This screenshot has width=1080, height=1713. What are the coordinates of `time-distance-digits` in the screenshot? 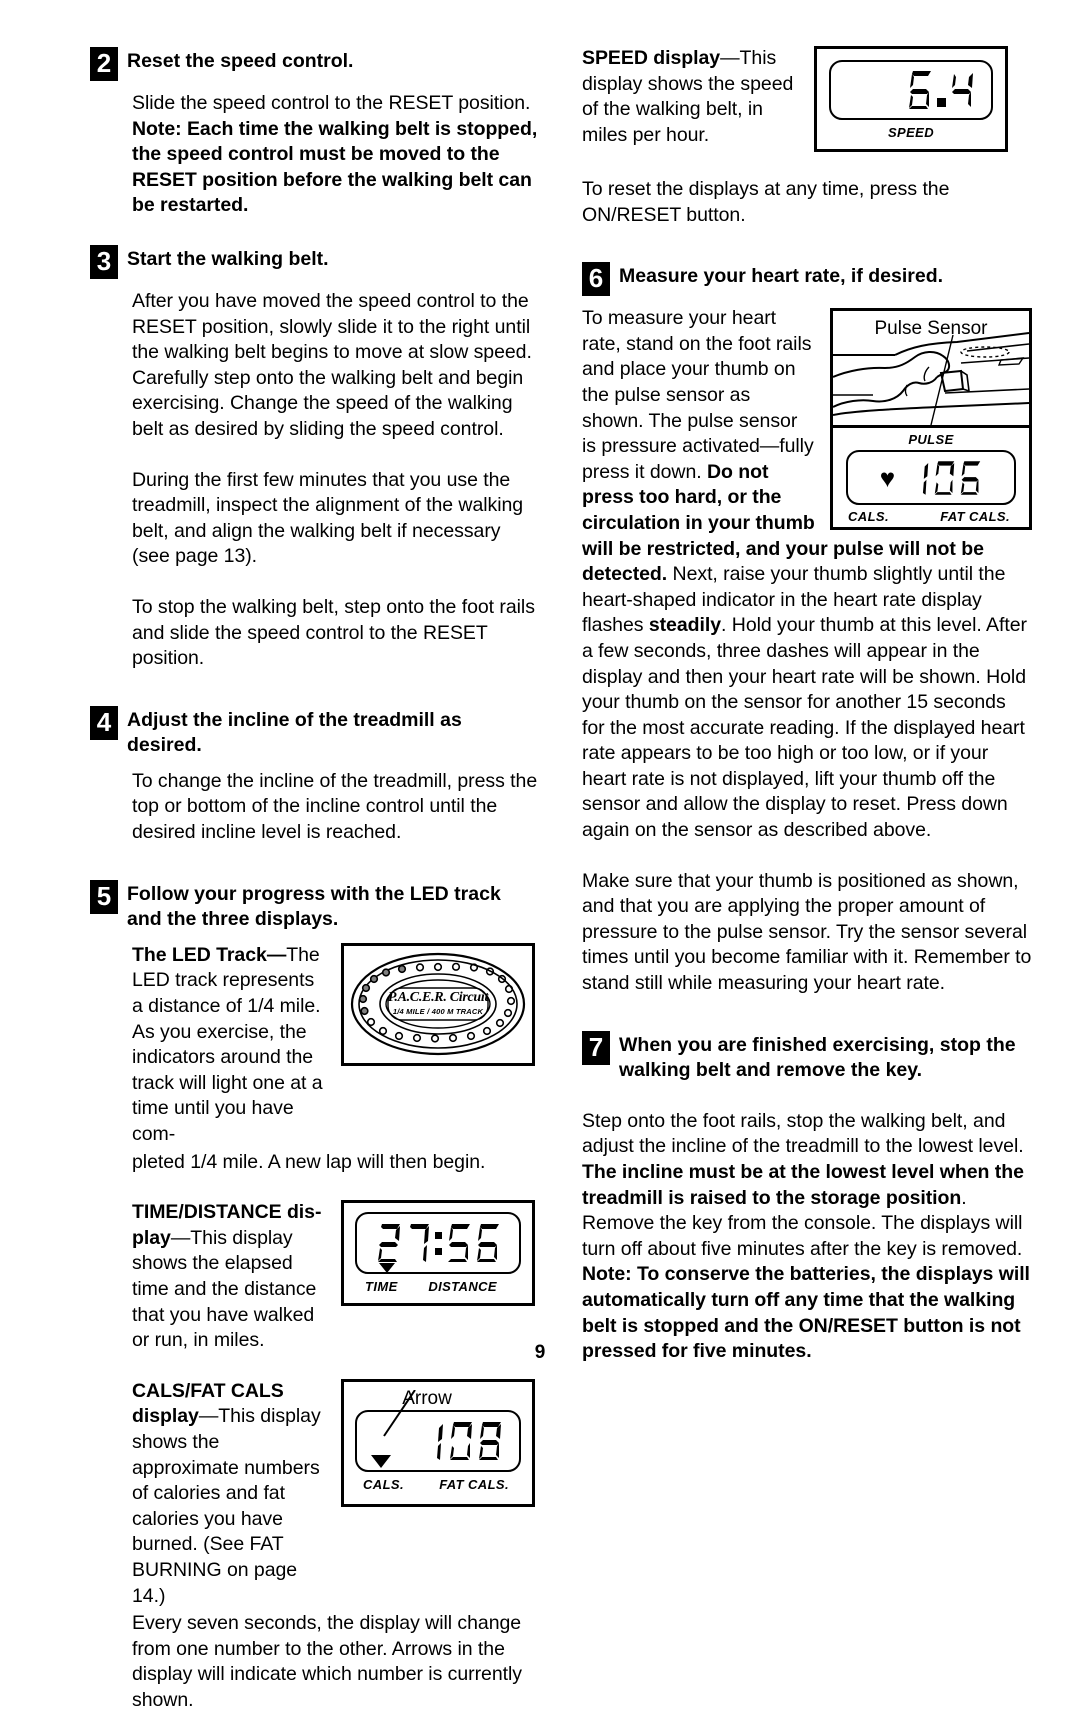 It's located at (438, 1243).